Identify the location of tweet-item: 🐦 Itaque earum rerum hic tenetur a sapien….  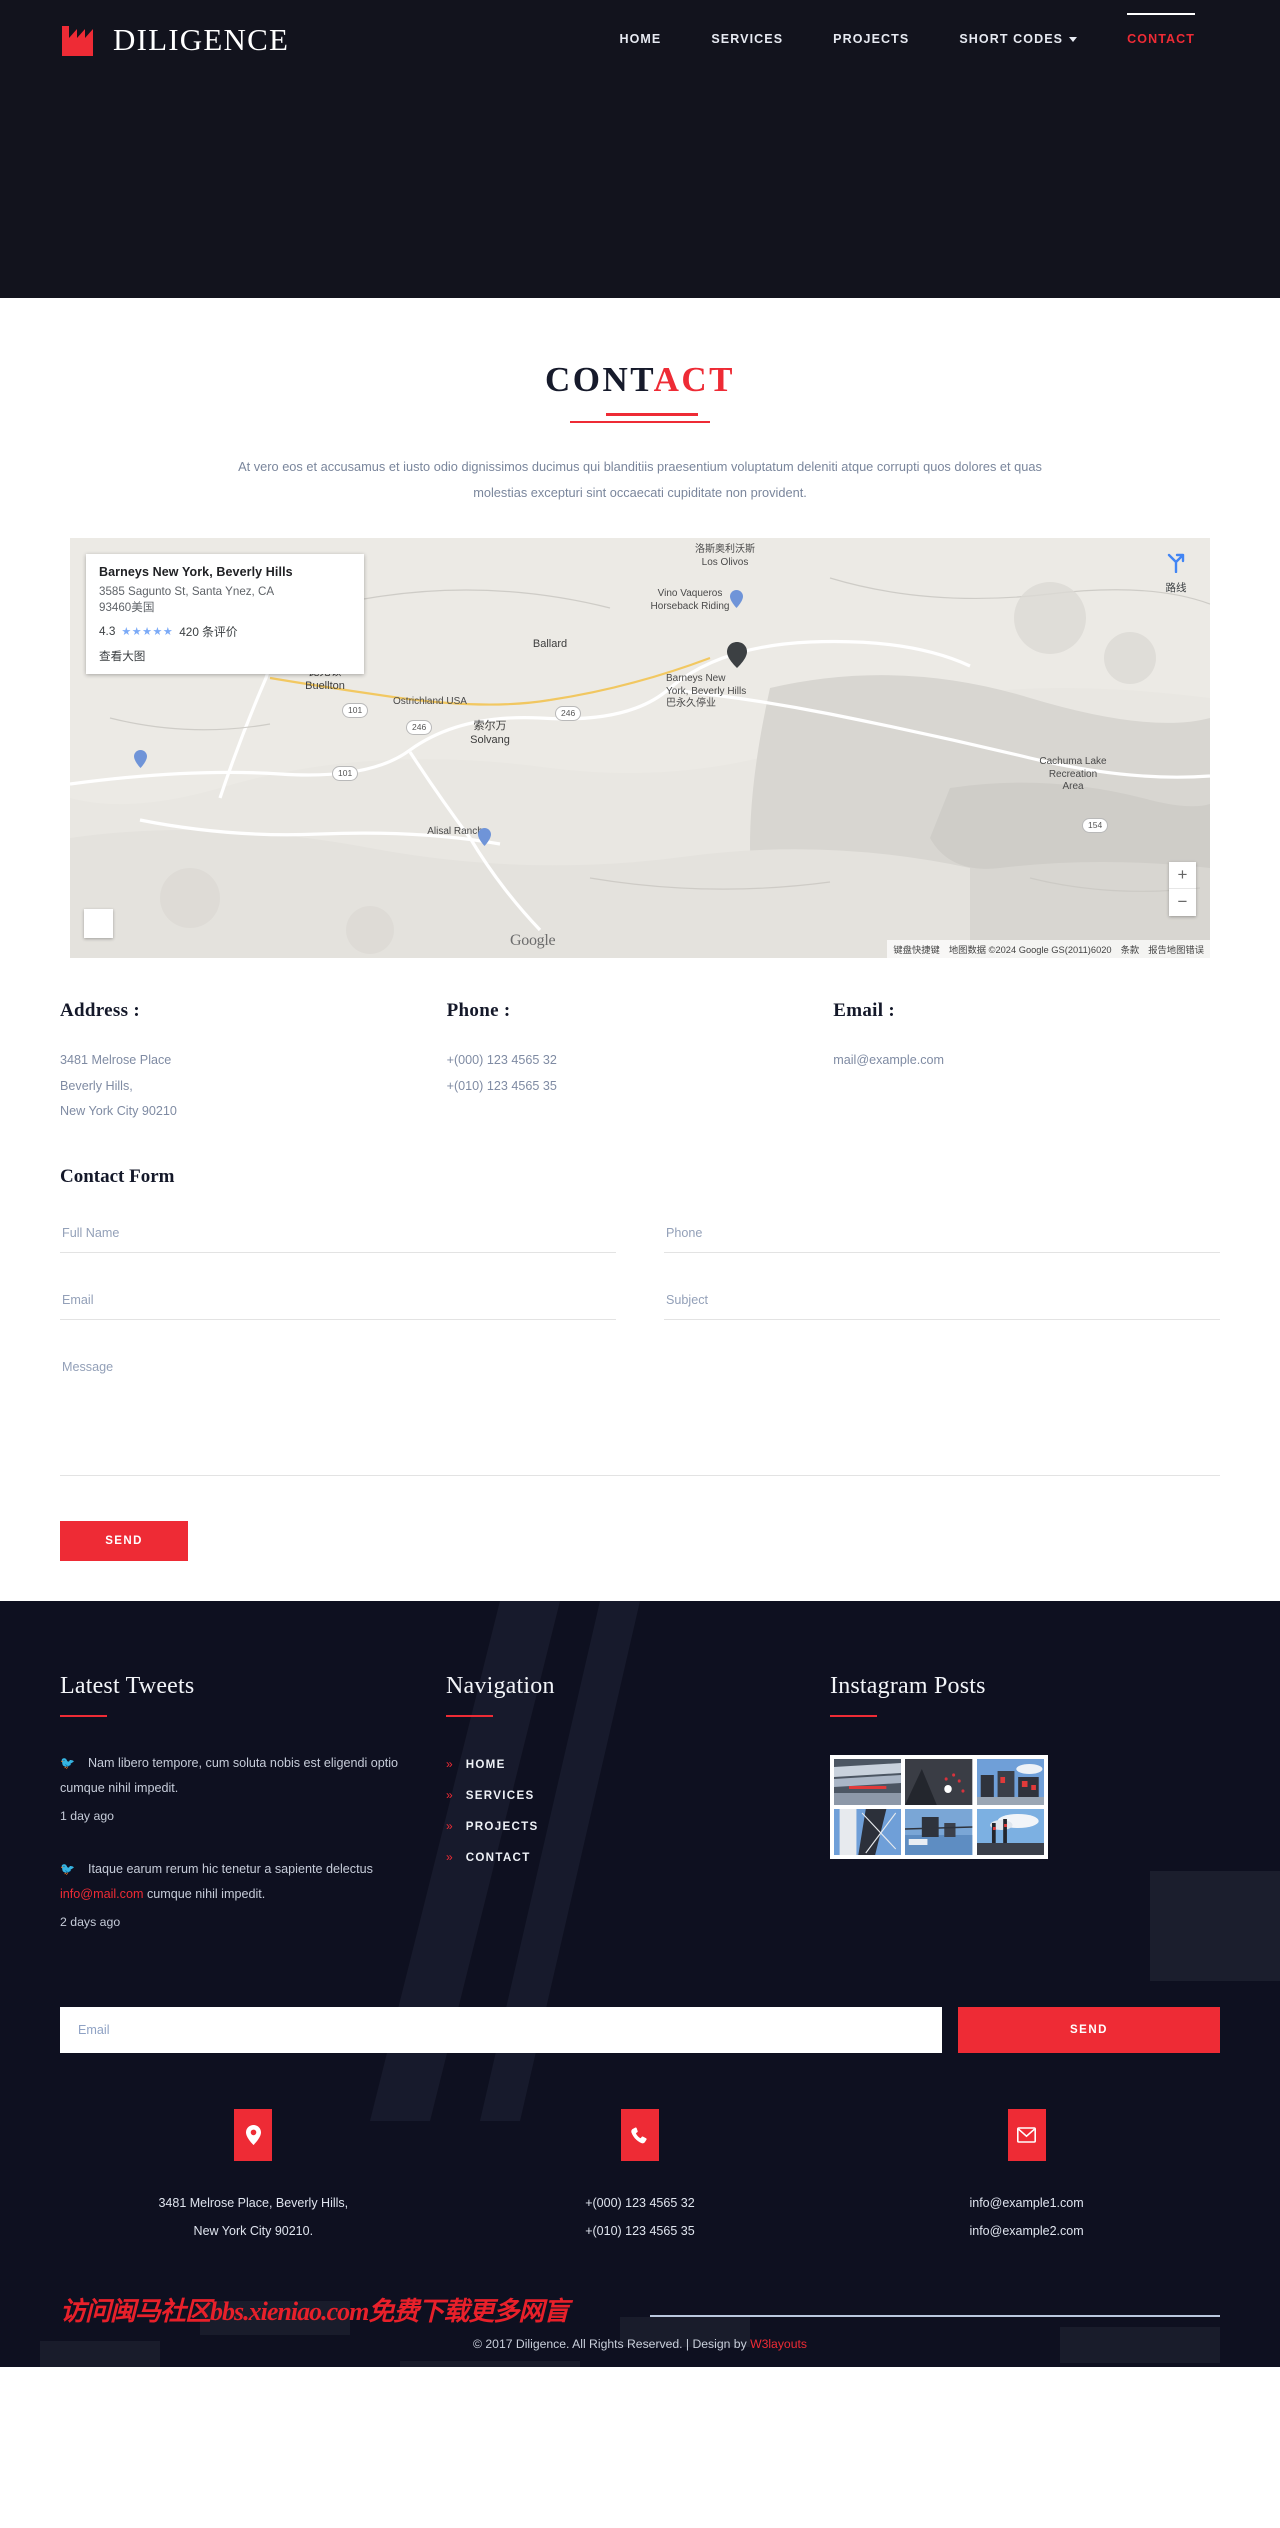
(230, 1893).